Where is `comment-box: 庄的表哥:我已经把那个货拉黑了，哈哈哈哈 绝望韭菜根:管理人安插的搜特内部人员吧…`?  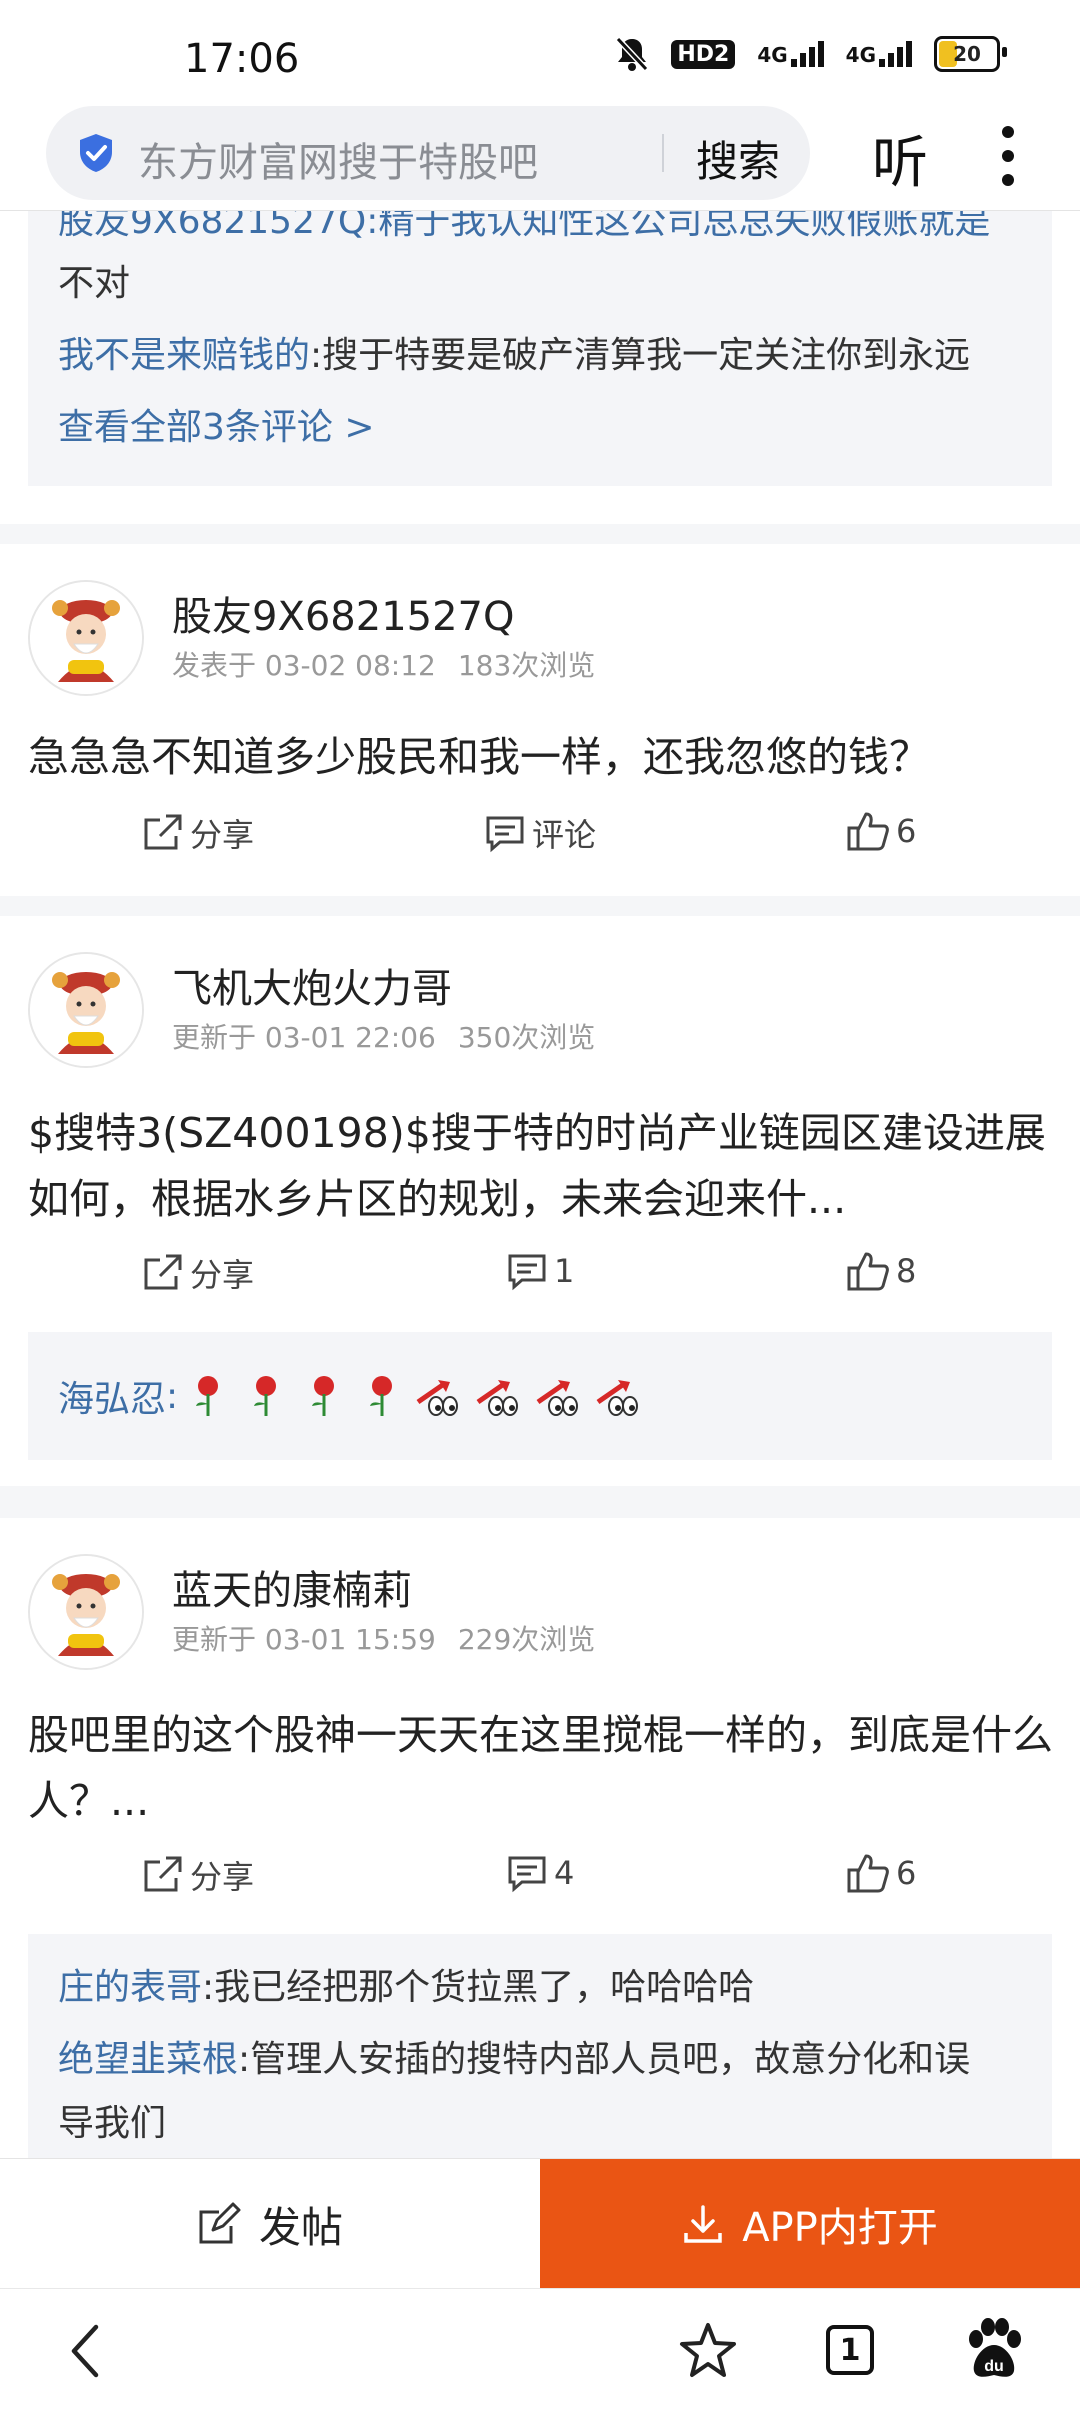 comment-box: 庄的表哥:我已经把那个货拉黑了，哈哈哈哈 绝望韭菜根:管理人安插的搜特内部人员吧… is located at coordinates (540, 2046).